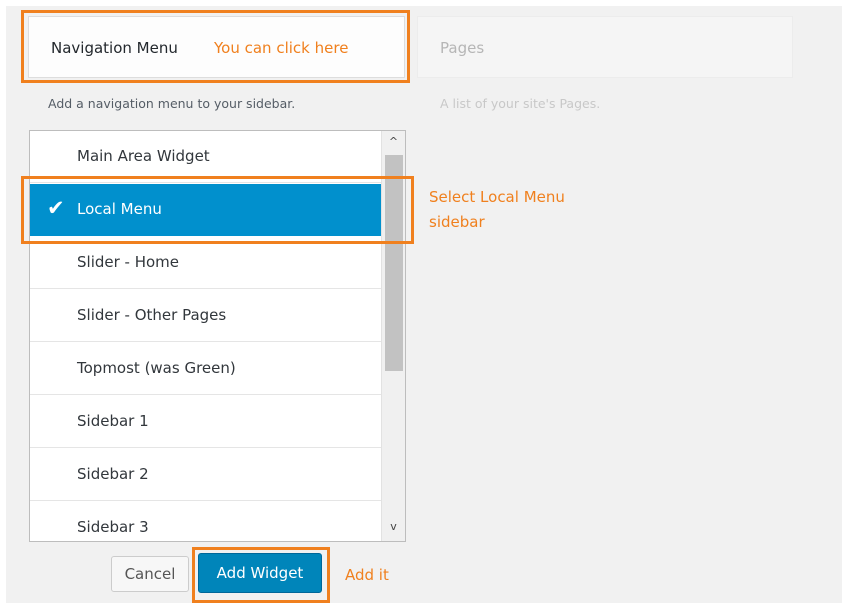  I want to click on checkmark-icon: ✔, so click(56, 208).